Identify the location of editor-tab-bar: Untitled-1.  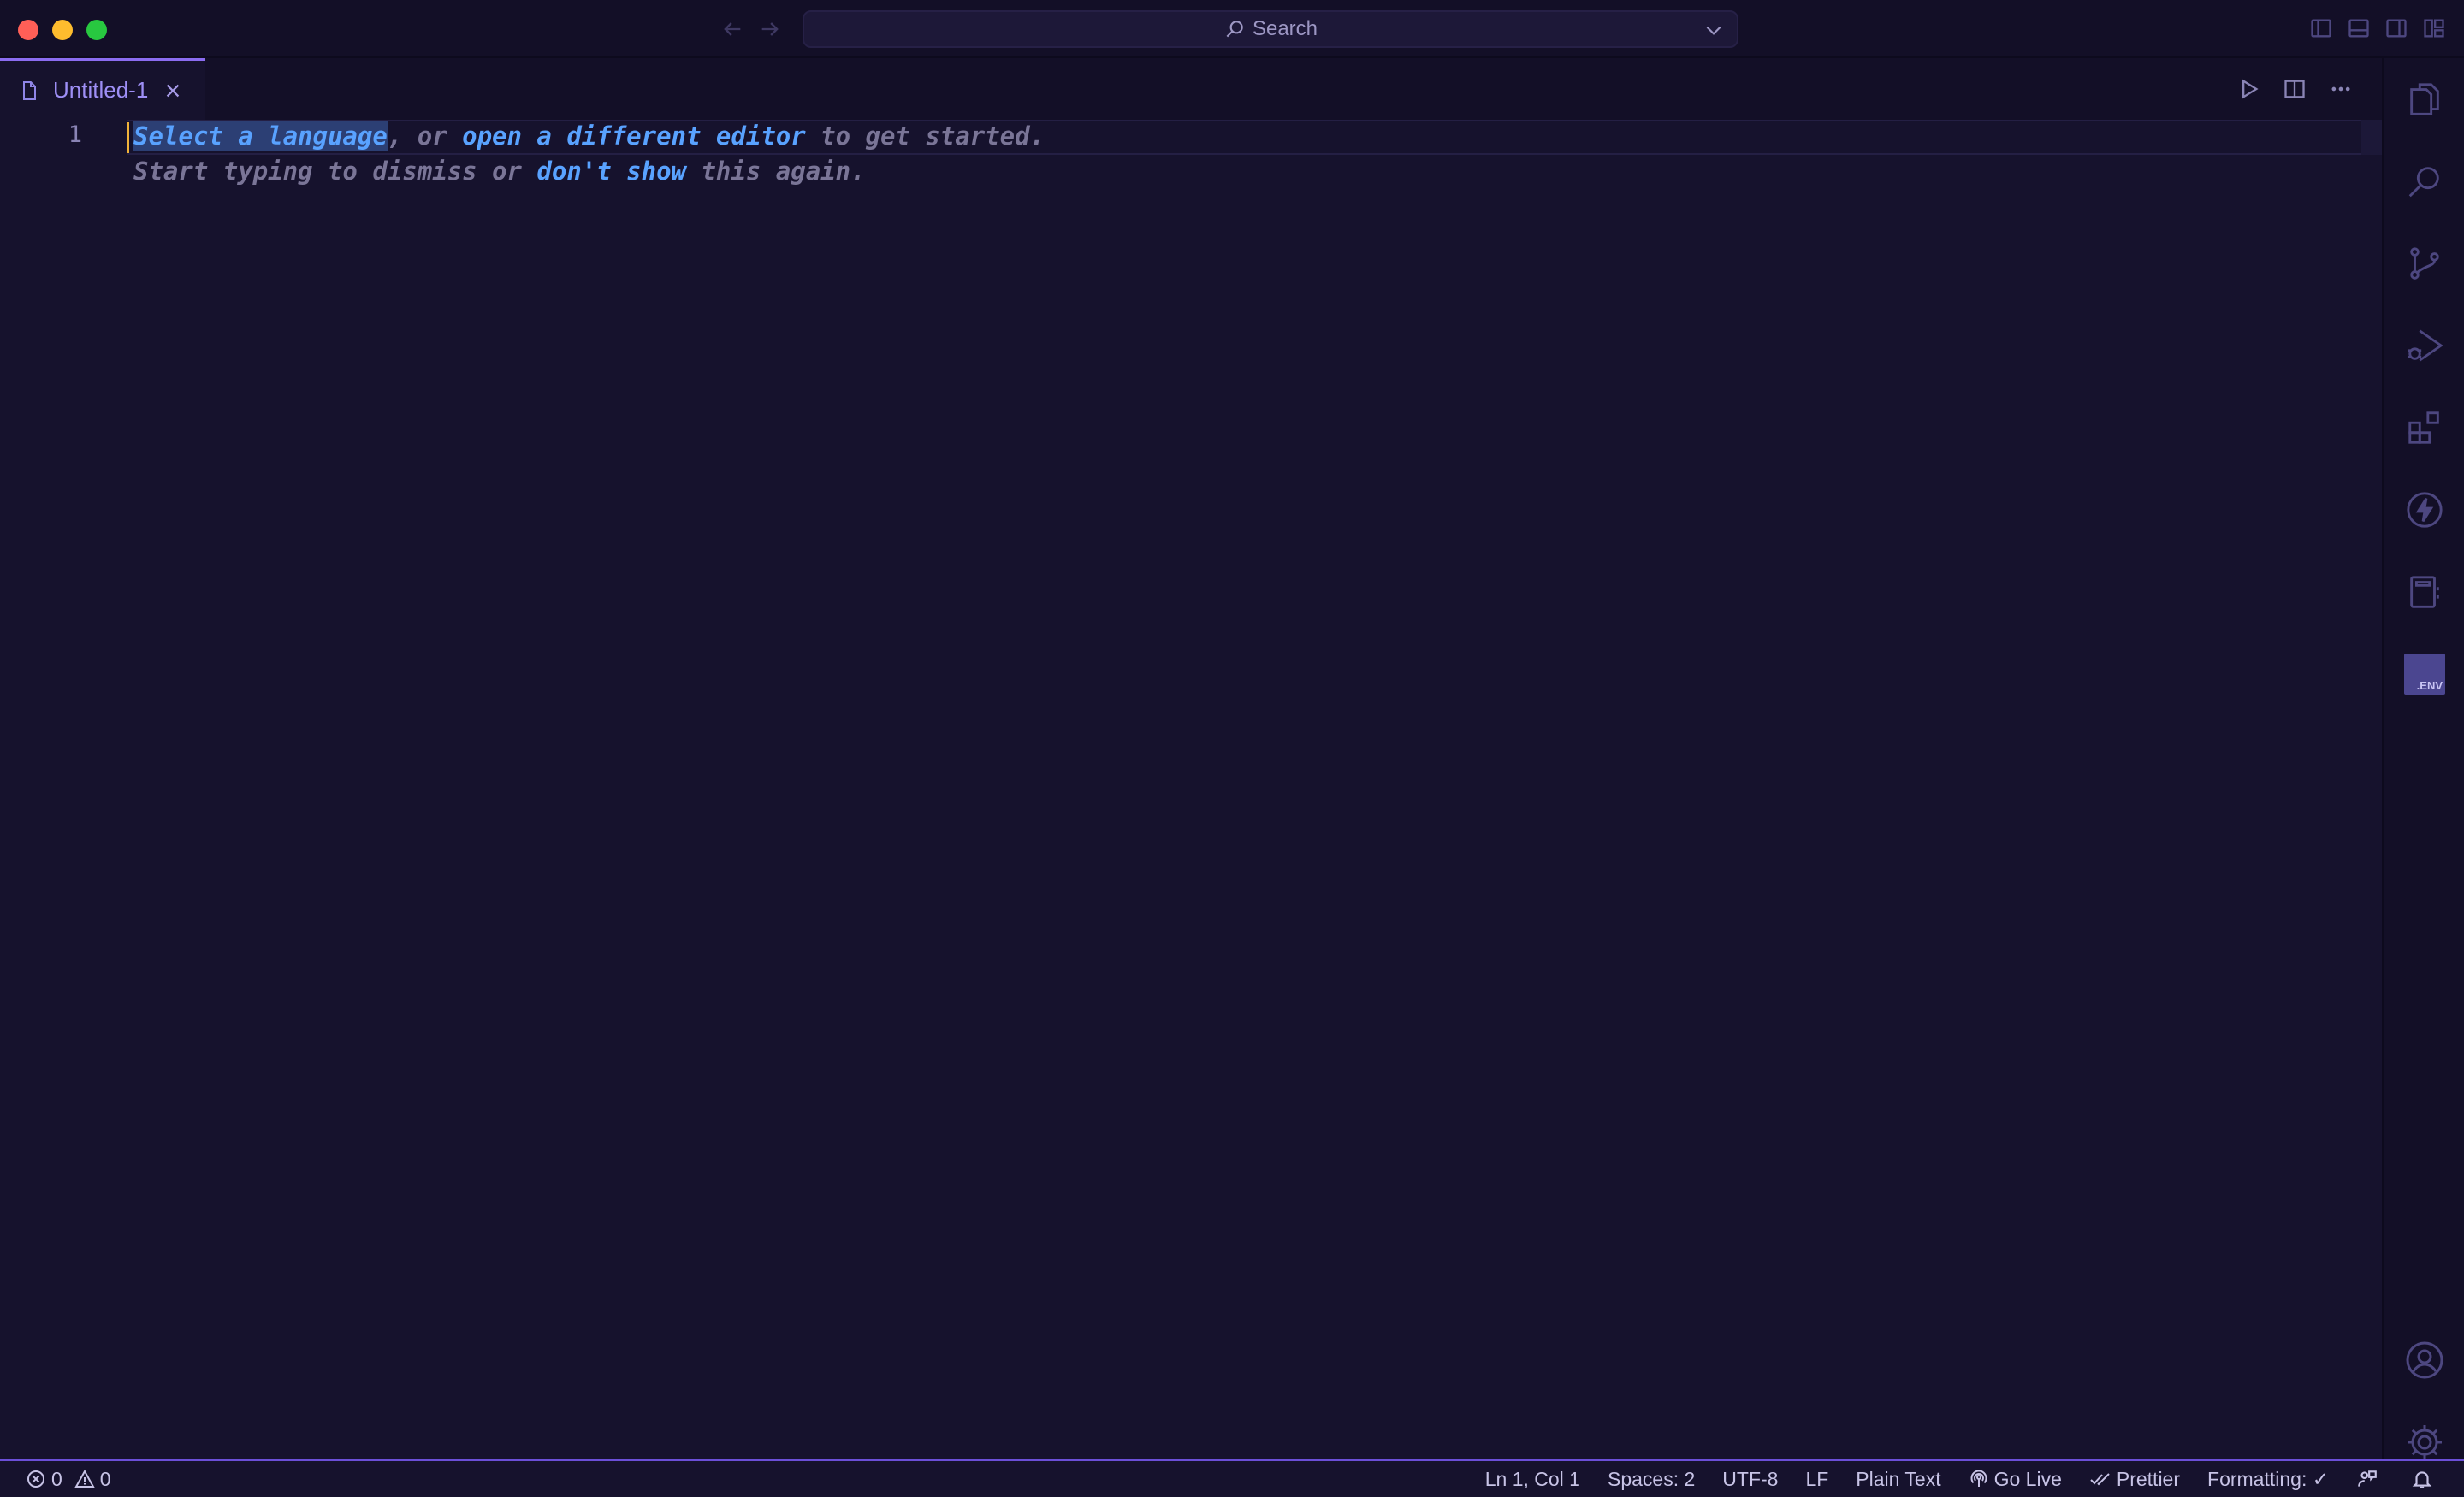
(1191, 89).